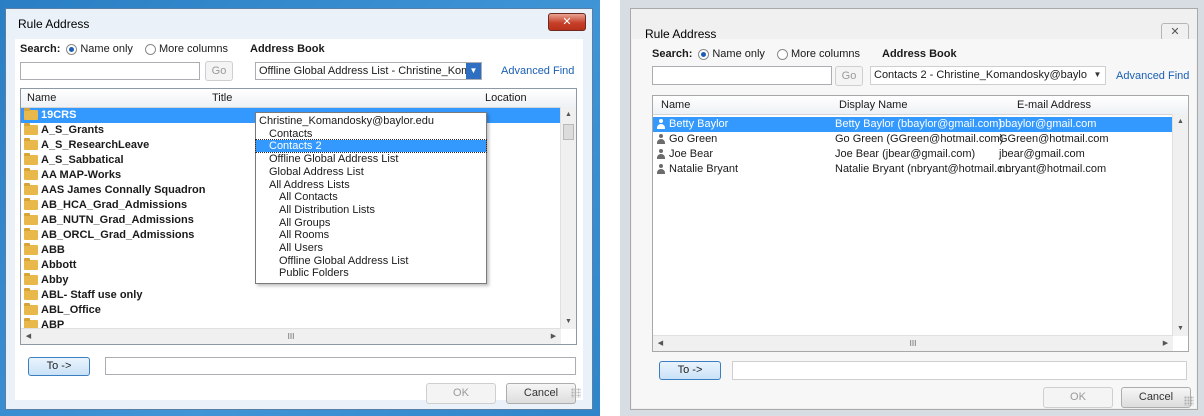  Describe the element at coordinates (304, 235) in the screenshot. I see `dropdown-item-label: All Rooms` at that location.